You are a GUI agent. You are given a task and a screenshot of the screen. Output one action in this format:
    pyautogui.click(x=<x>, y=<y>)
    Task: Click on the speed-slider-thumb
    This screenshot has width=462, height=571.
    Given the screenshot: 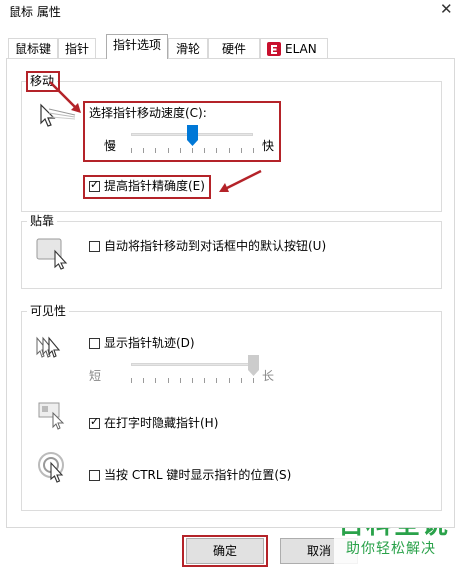 What is the action you would take?
    pyautogui.click(x=192, y=135)
    